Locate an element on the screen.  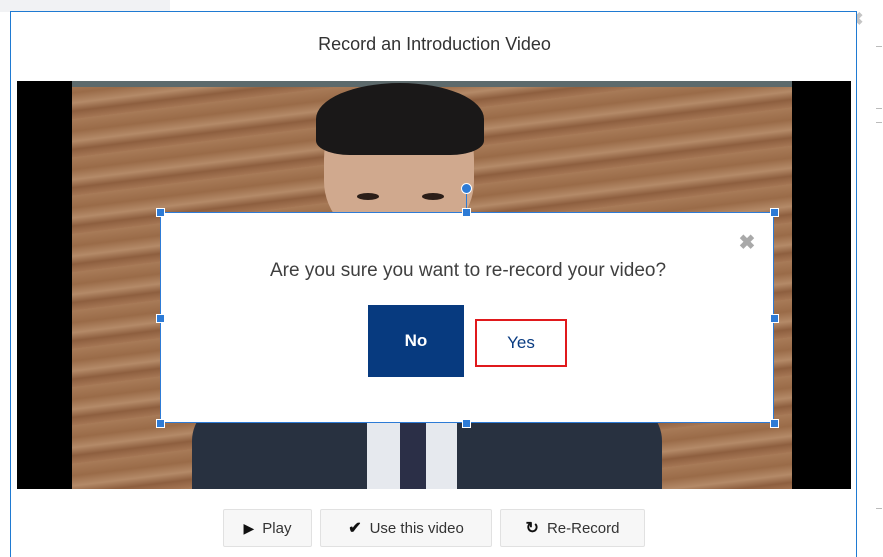
play-button: ▶ Play is located at coordinates (267, 528).